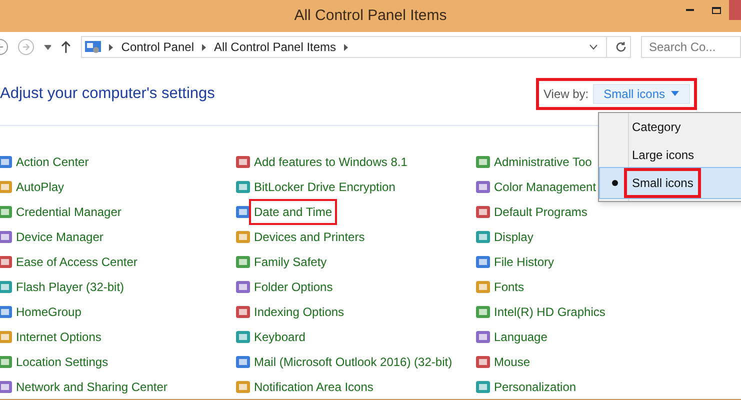 The height and width of the screenshot is (400, 741). Describe the element at coordinates (107, 94) in the screenshot. I see `page-heading: Adjust your computer's settings` at that location.